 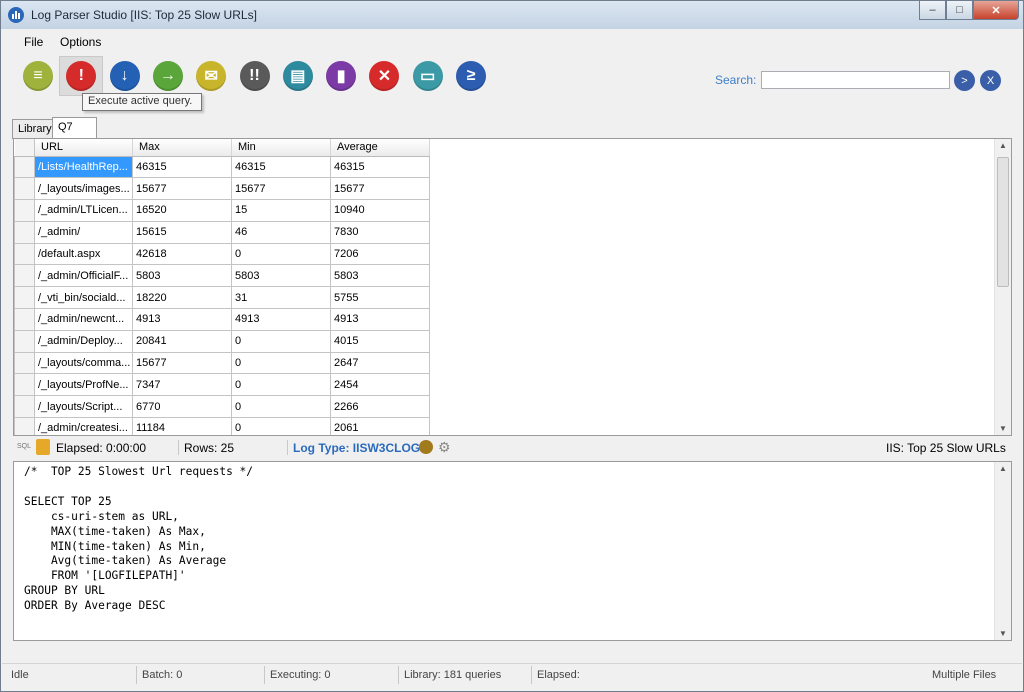 What do you see at coordinates (182, 426) in the screenshot?
I see `table-cell: 11184` at bounding box center [182, 426].